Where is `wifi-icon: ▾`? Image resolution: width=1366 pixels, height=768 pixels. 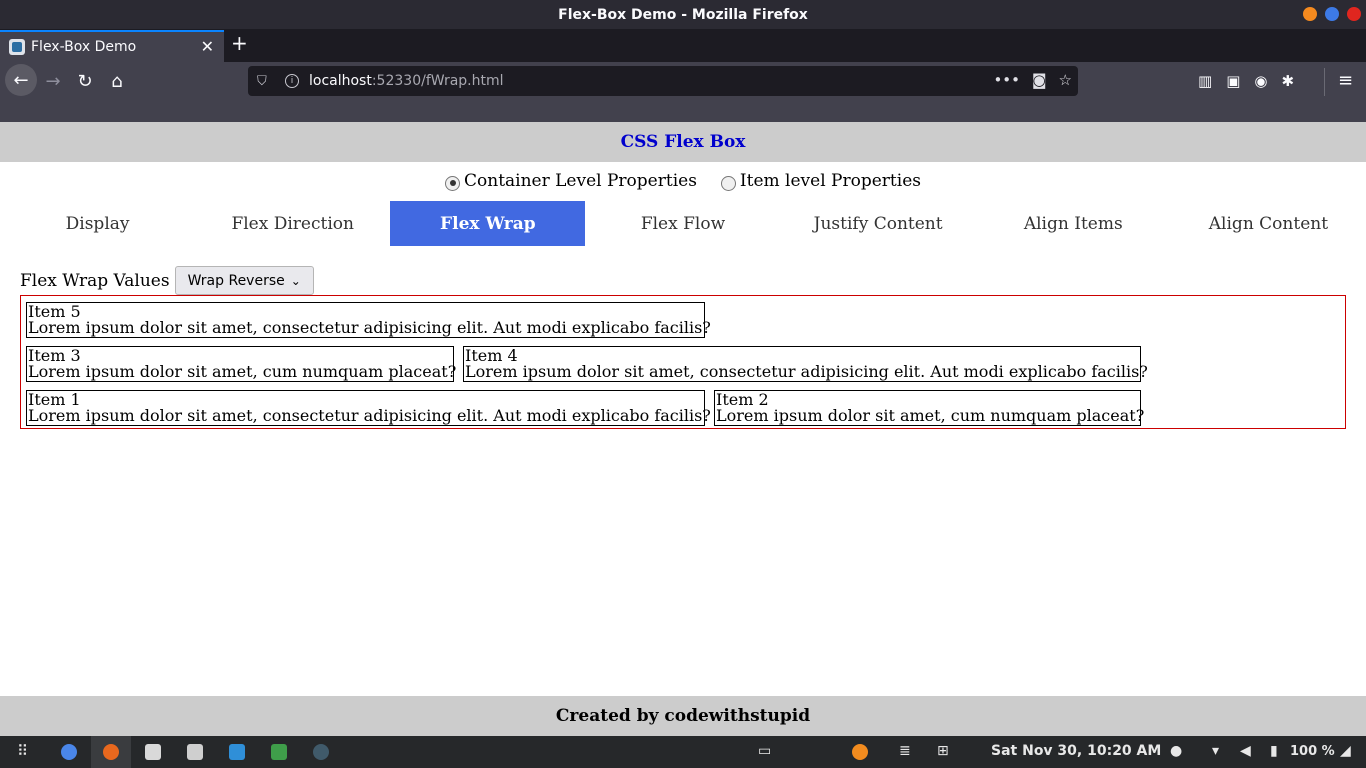
wifi-icon: ▾ is located at coordinates (1215, 751).